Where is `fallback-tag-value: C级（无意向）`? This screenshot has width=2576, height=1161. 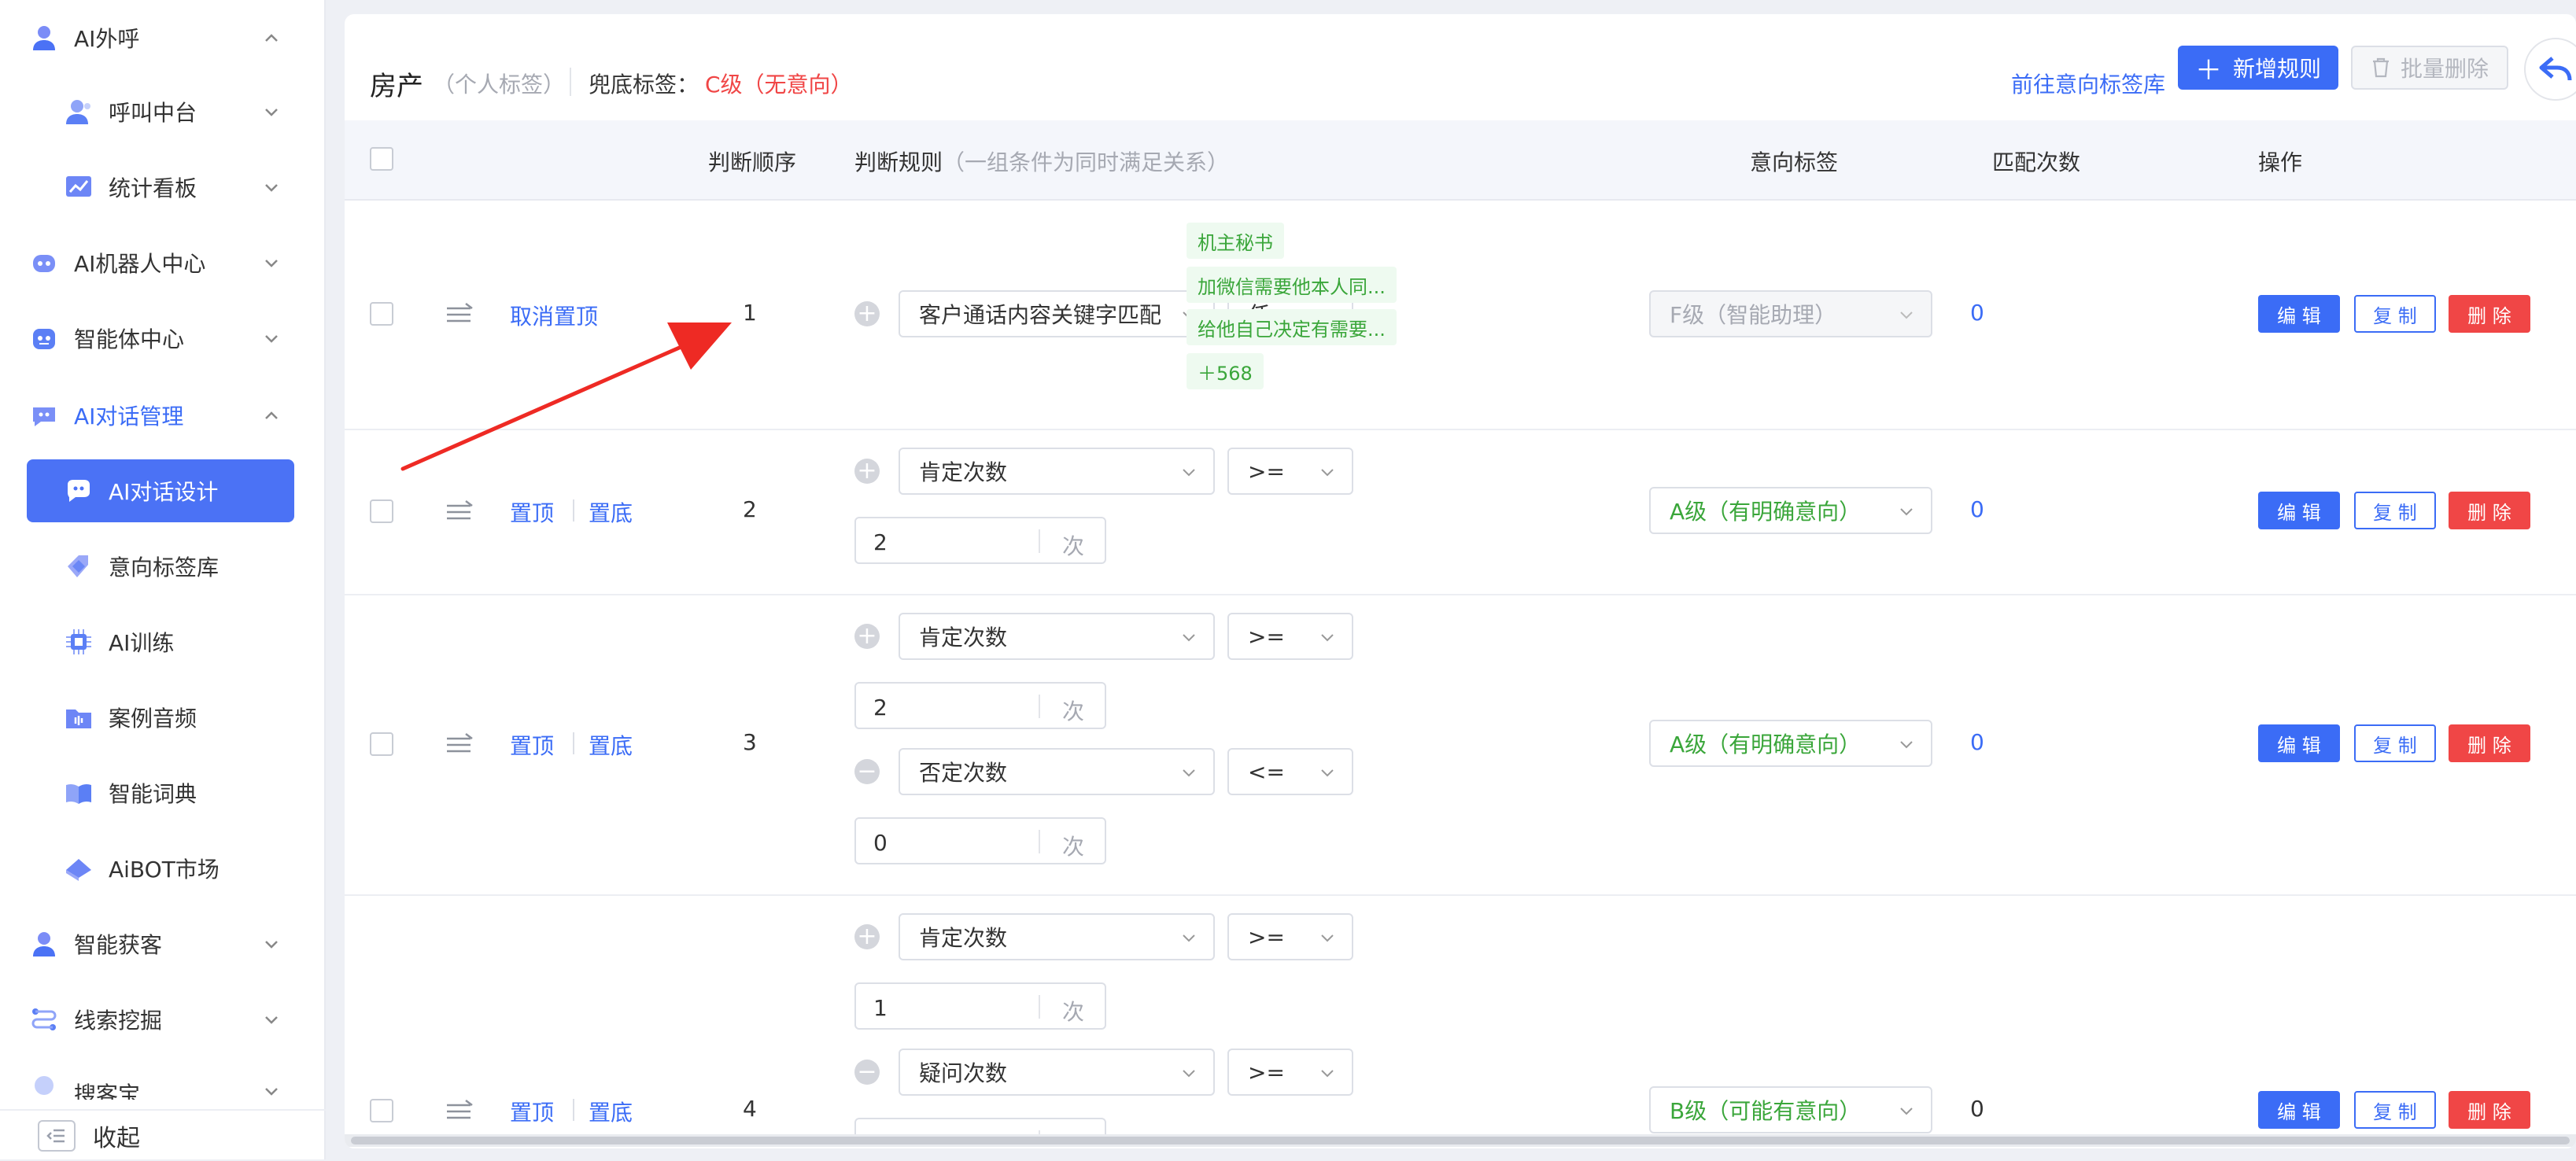
fallback-tag-value: C级（无意向） is located at coordinates (779, 84).